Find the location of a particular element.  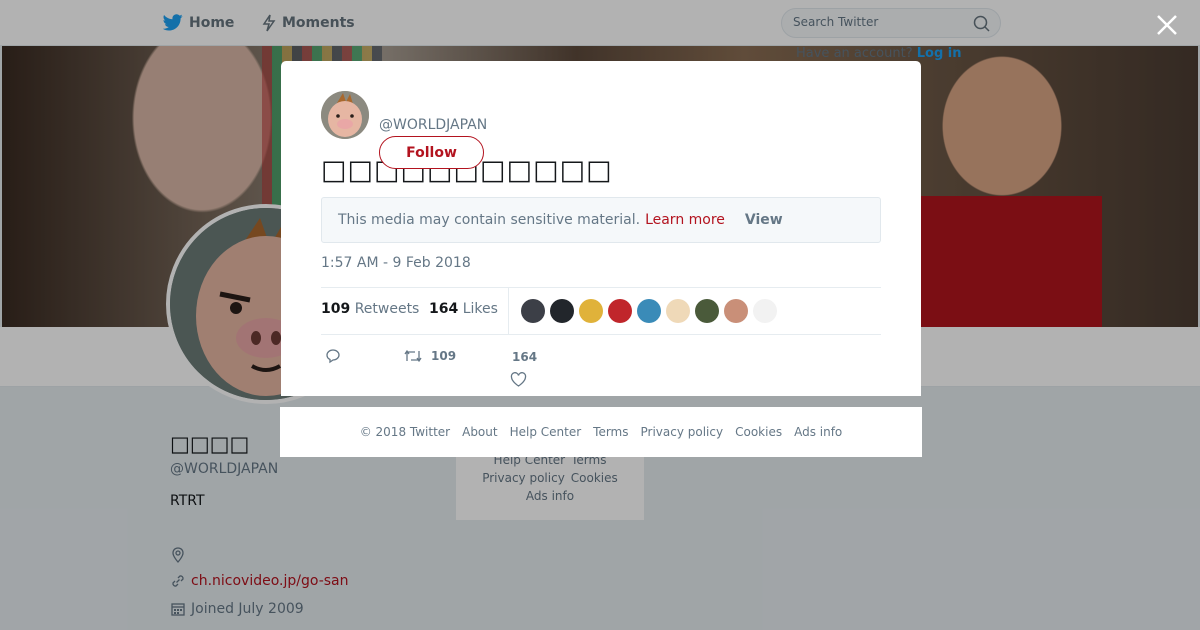

retweets-label: Retweets is located at coordinates (387, 309).